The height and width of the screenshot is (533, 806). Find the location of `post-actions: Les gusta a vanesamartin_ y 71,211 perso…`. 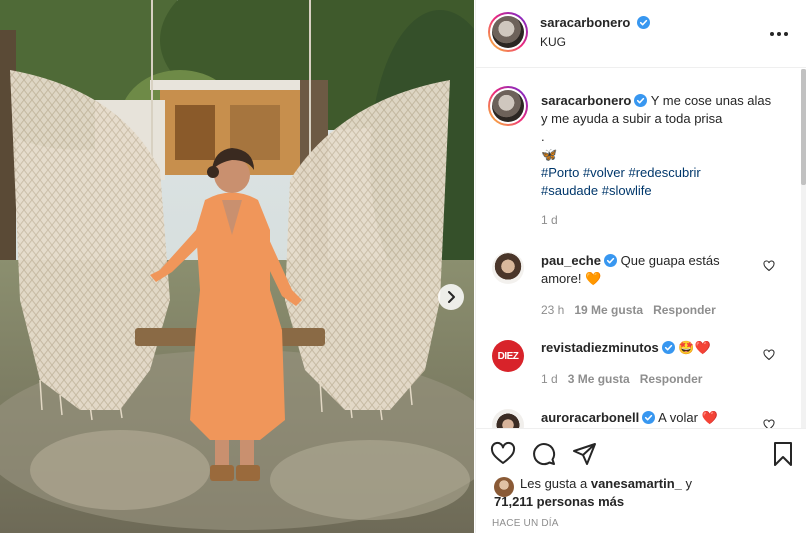

post-actions: Les gusta a vanesamartin_ y 71,211 perso… is located at coordinates (641, 480).